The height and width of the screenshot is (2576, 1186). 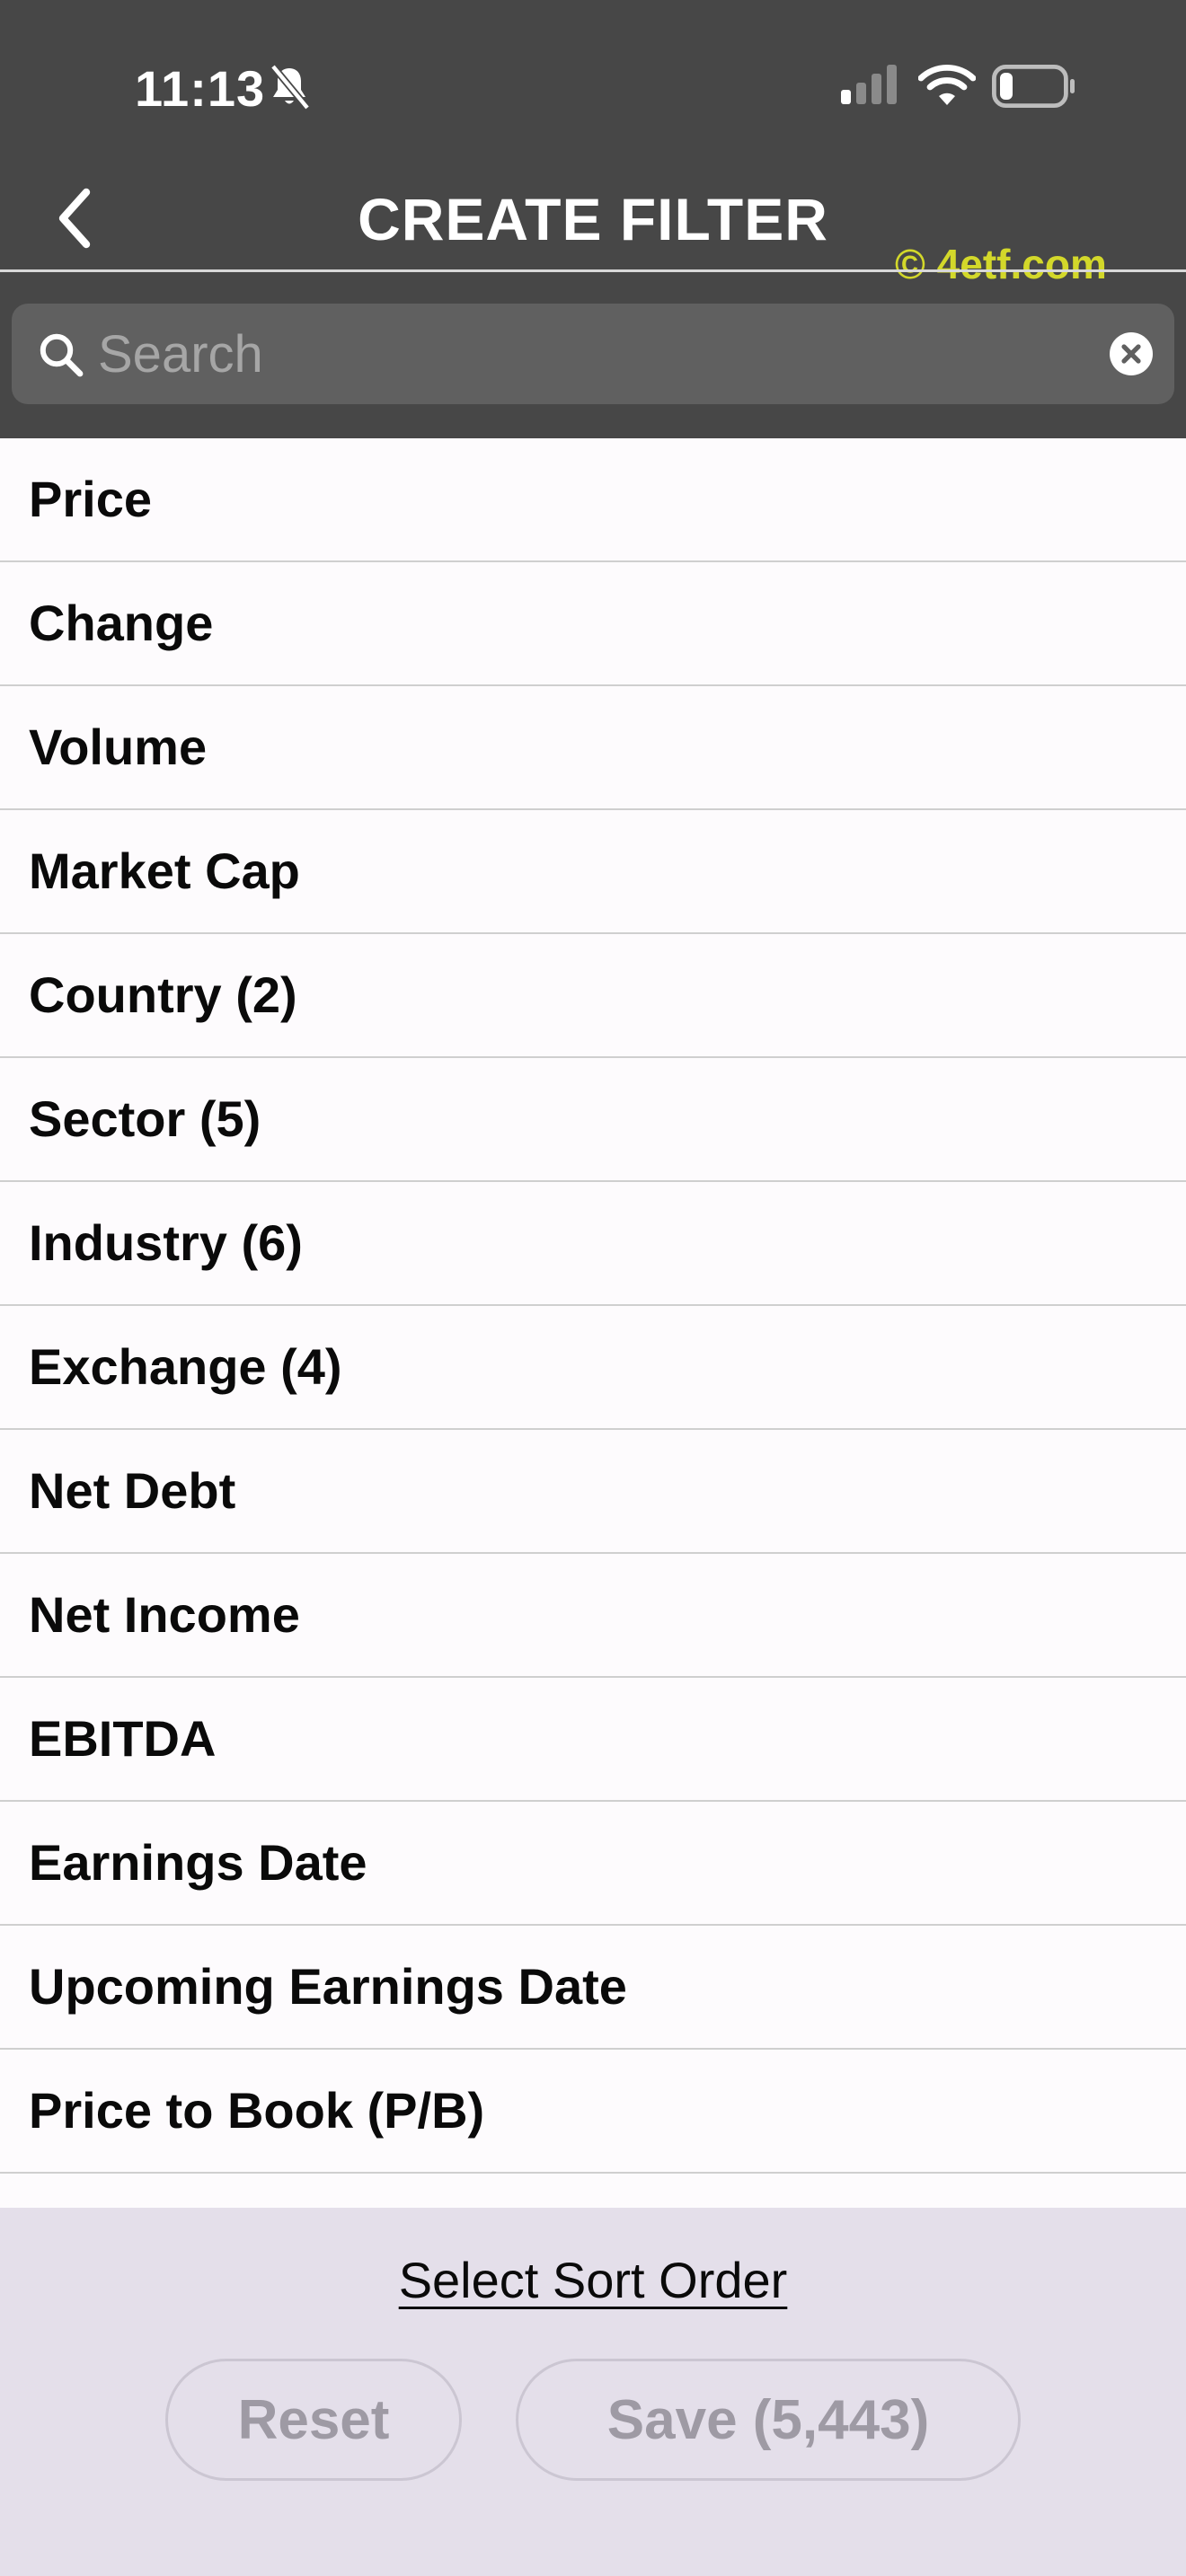 What do you see at coordinates (593, 1244) in the screenshot?
I see `filter-item-industry: Industry (6)` at bounding box center [593, 1244].